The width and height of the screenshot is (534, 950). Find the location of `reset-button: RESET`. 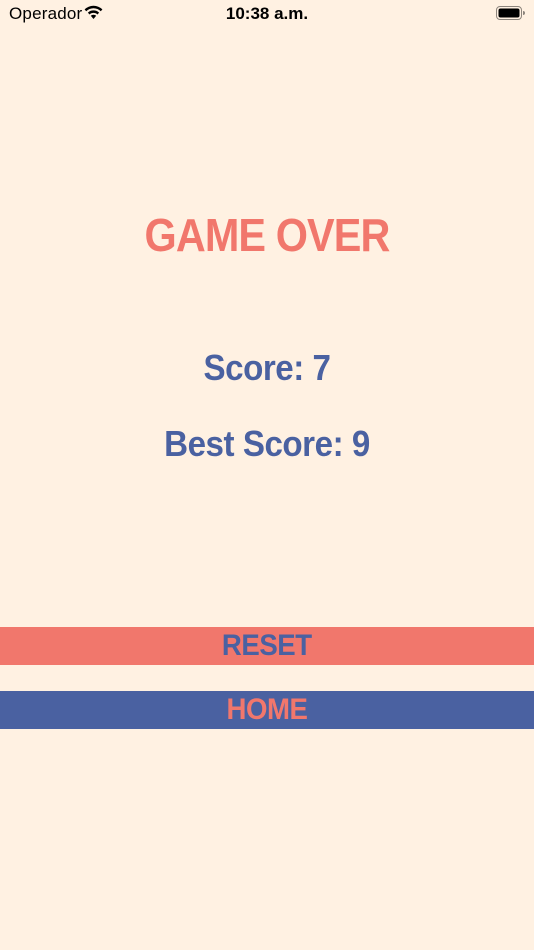

reset-button: RESET is located at coordinates (267, 646).